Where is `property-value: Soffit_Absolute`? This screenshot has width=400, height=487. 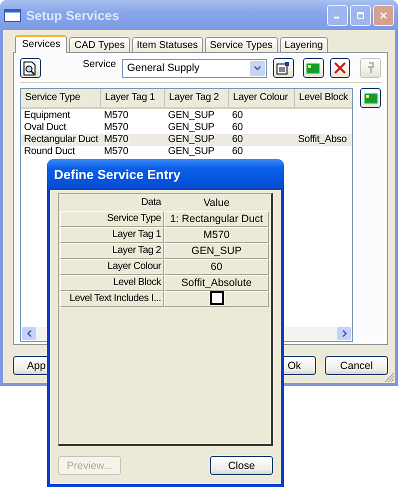
property-value: Soffit_Absolute is located at coordinates (216, 283).